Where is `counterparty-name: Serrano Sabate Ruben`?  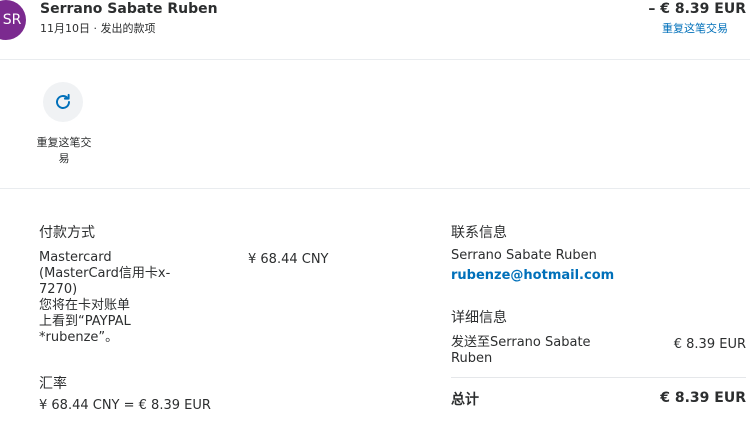
counterparty-name: Serrano Sabate Ruben is located at coordinates (129, 9).